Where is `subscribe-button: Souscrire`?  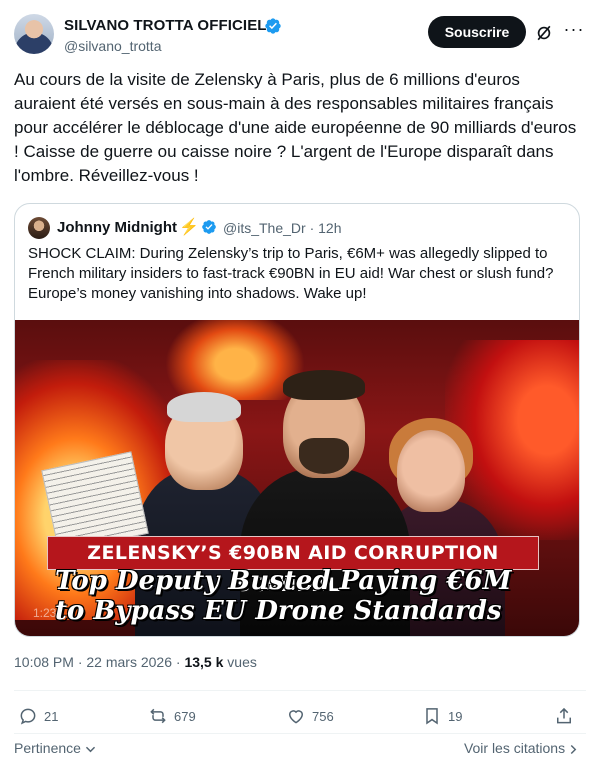 subscribe-button: Souscrire is located at coordinates (477, 32).